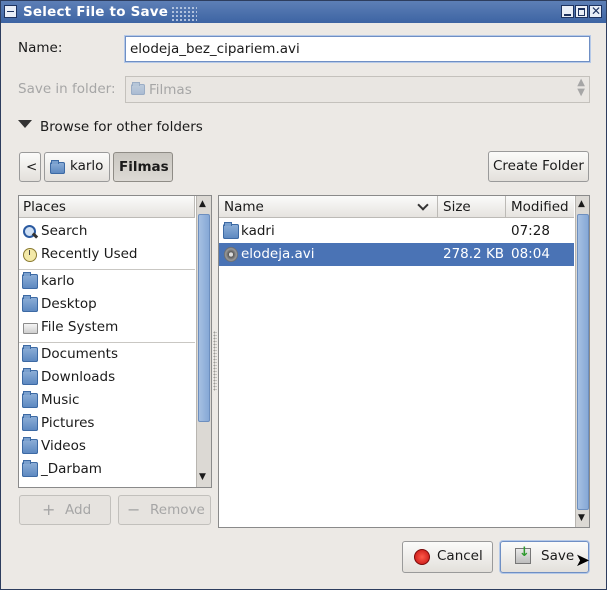  What do you see at coordinates (68, 423) in the screenshot?
I see `places-item-label: Pictures` at bounding box center [68, 423].